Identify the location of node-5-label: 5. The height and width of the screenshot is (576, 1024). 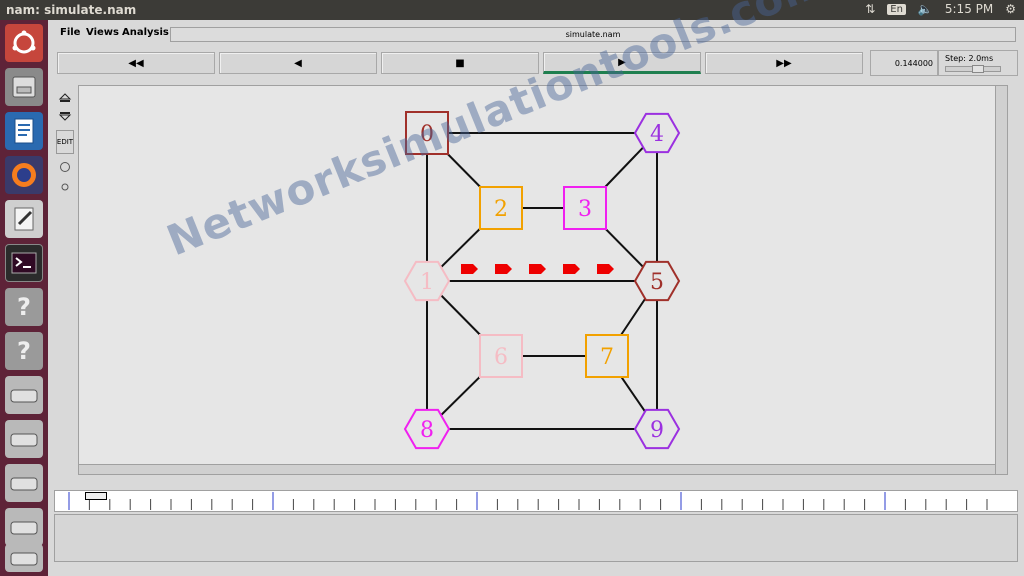
(657, 282).